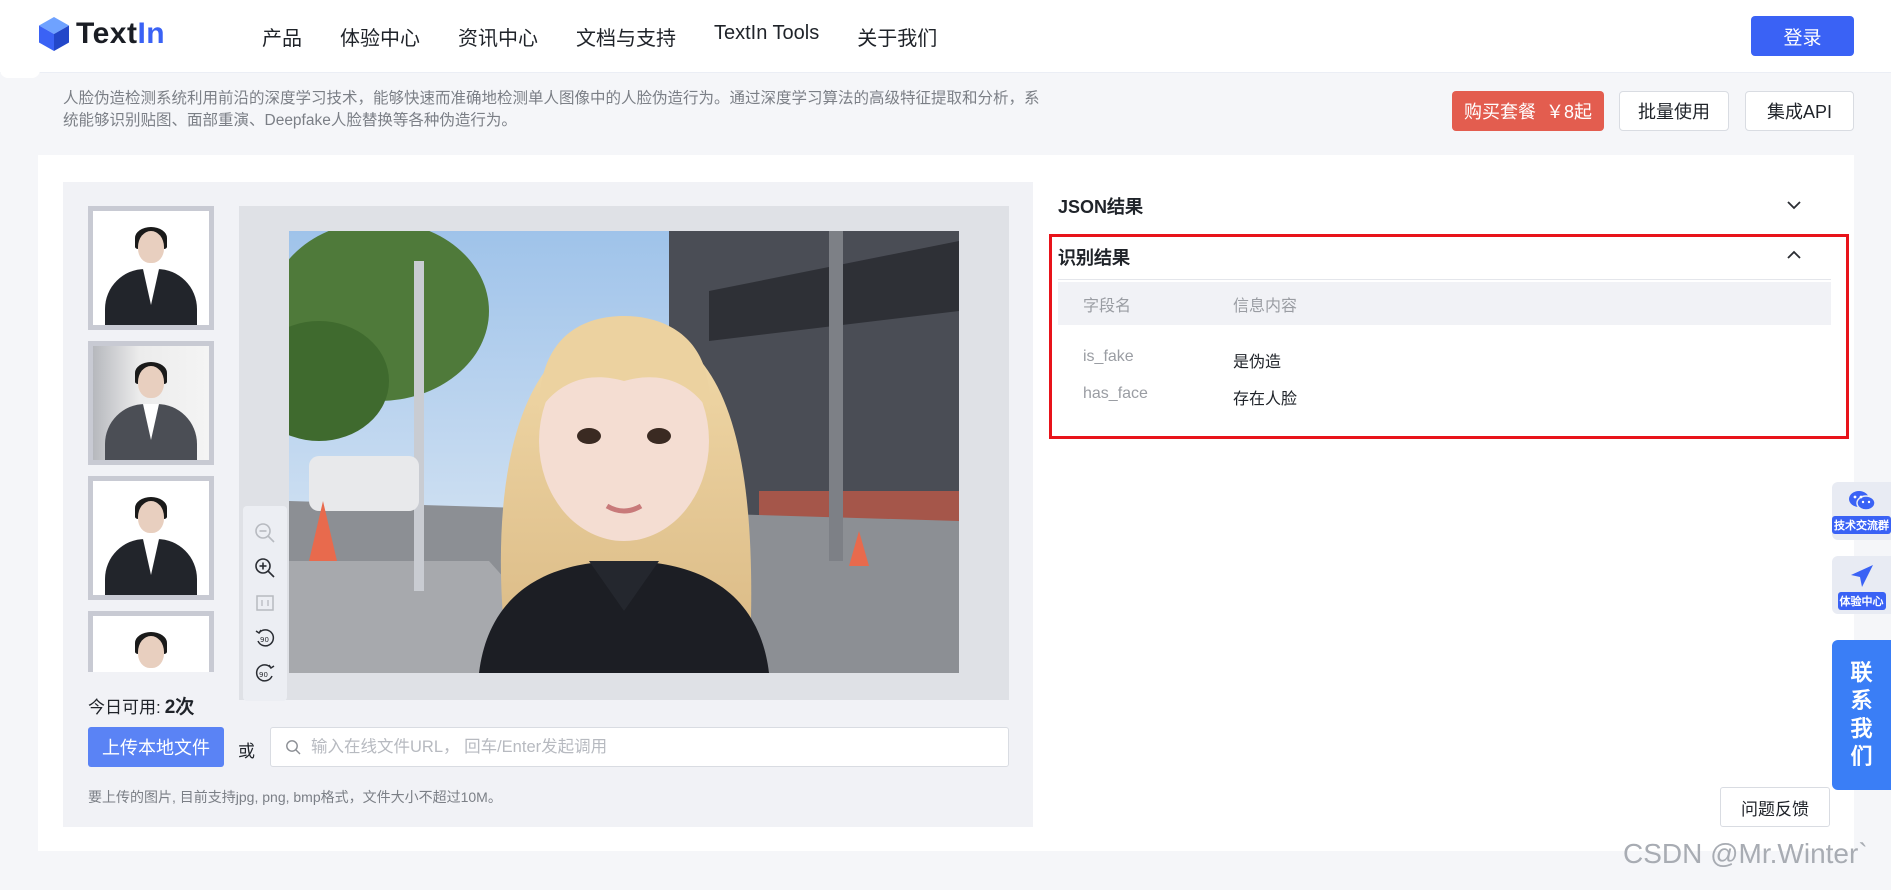 This screenshot has width=1891, height=890. I want to click on nav-item-about: 关于我们, so click(897, 36).